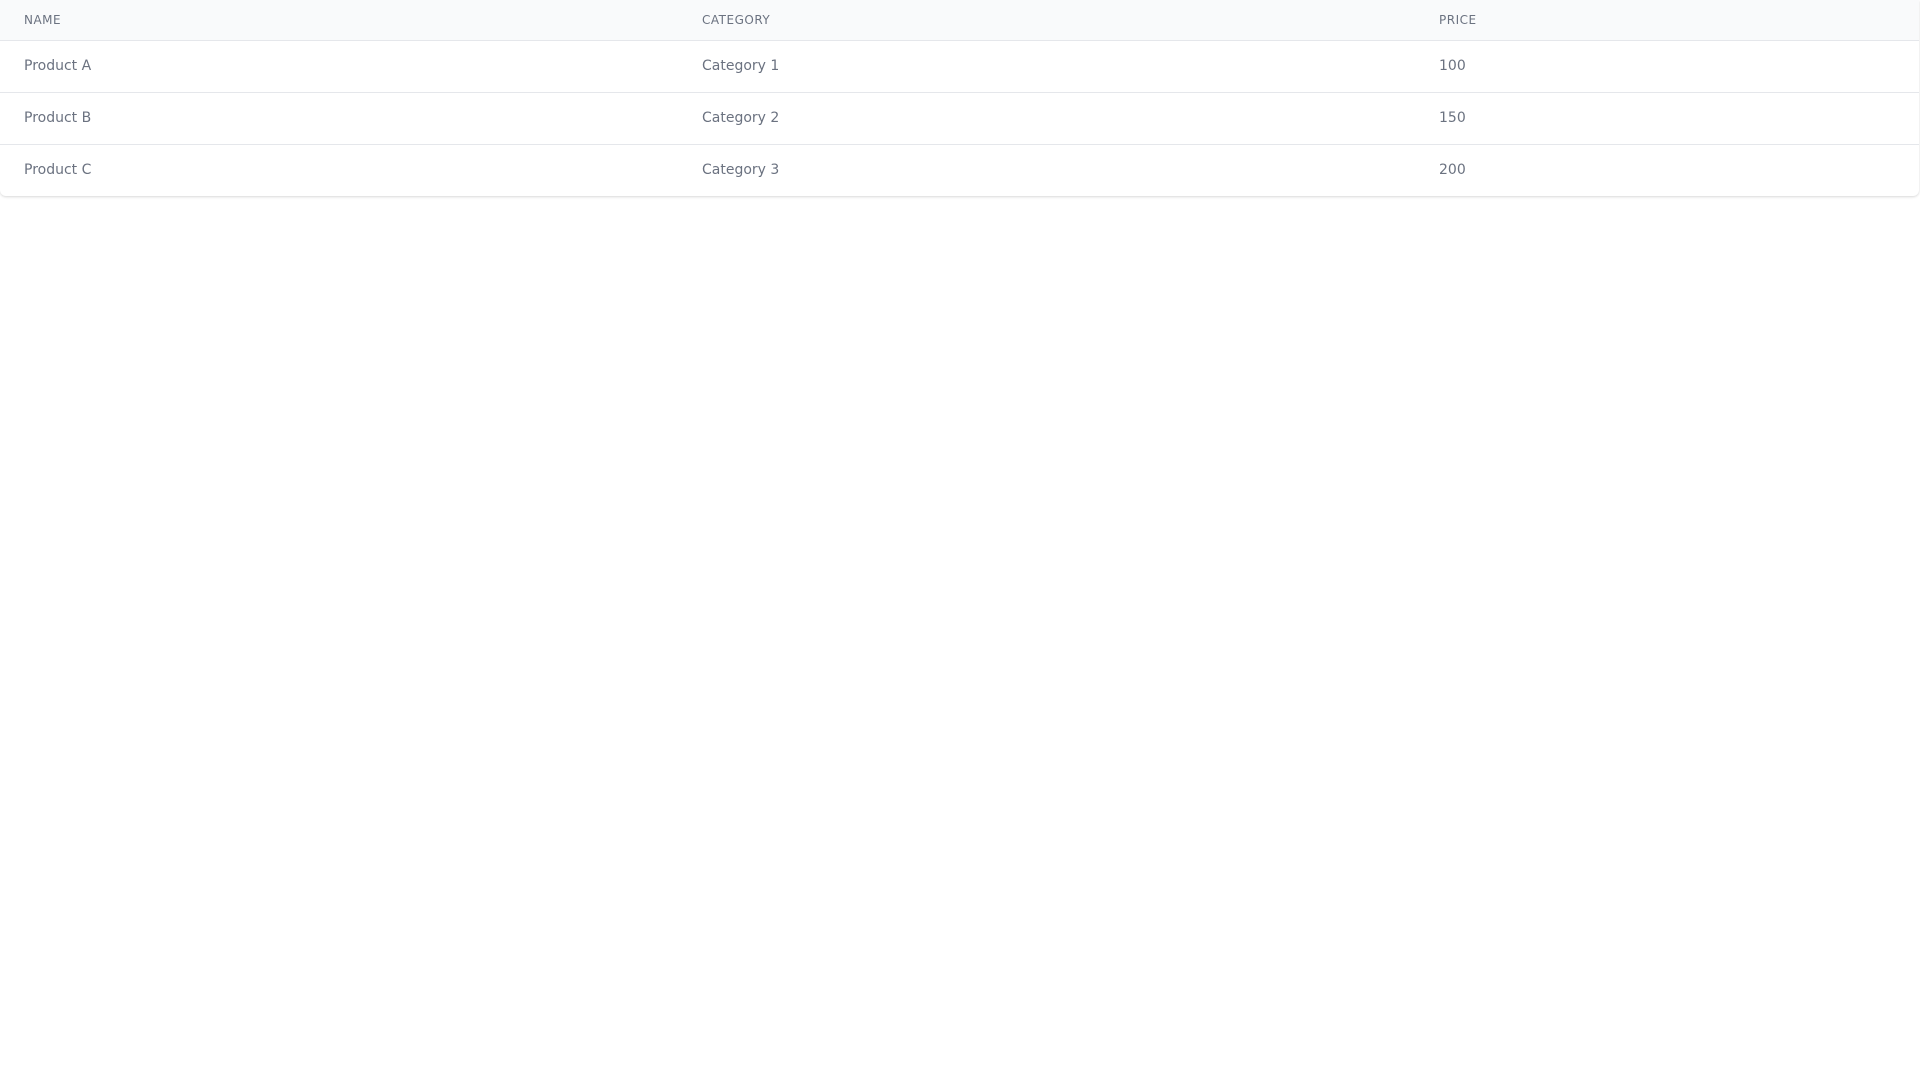 This screenshot has height=1080, width=1920. Describe the element at coordinates (1452, 66) in the screenshot. I see `cell-price: 100` at that location.